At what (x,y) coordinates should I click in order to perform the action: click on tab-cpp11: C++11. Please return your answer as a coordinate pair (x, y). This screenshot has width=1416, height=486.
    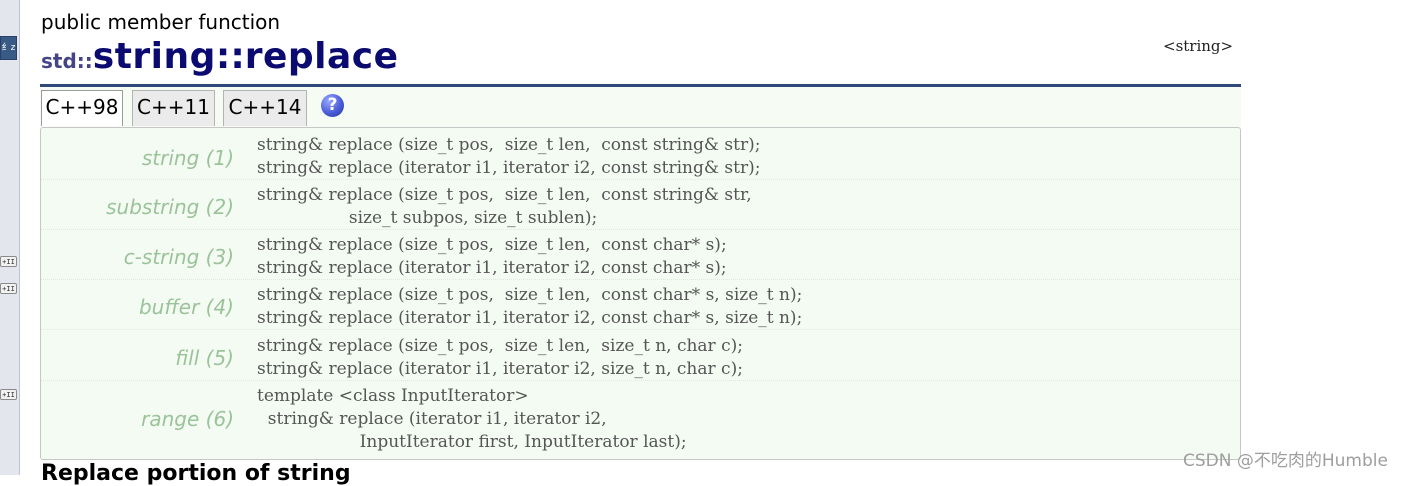
    Looking at the image, I should click on (173, 108).